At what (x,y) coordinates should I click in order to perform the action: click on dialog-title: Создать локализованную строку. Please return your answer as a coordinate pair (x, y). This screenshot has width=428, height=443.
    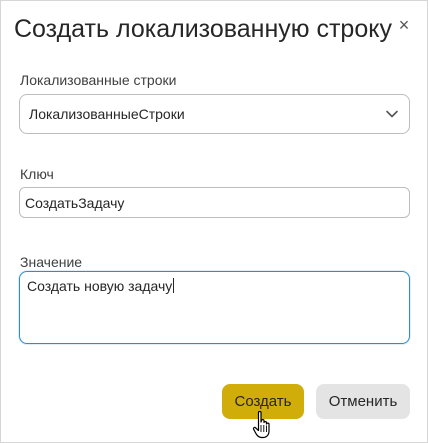
    Looking at the image, I should click on (203, 29).